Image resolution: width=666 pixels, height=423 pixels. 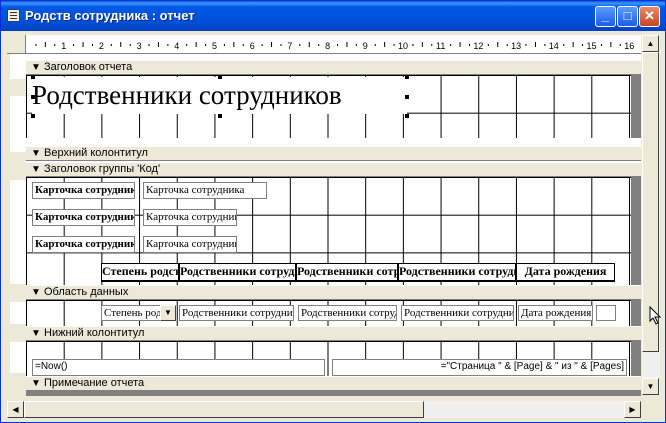 What do you see at coordinates (139, 46) in the screenshot?
I see `ruler-number: 3` at bounding box center [139, 46].